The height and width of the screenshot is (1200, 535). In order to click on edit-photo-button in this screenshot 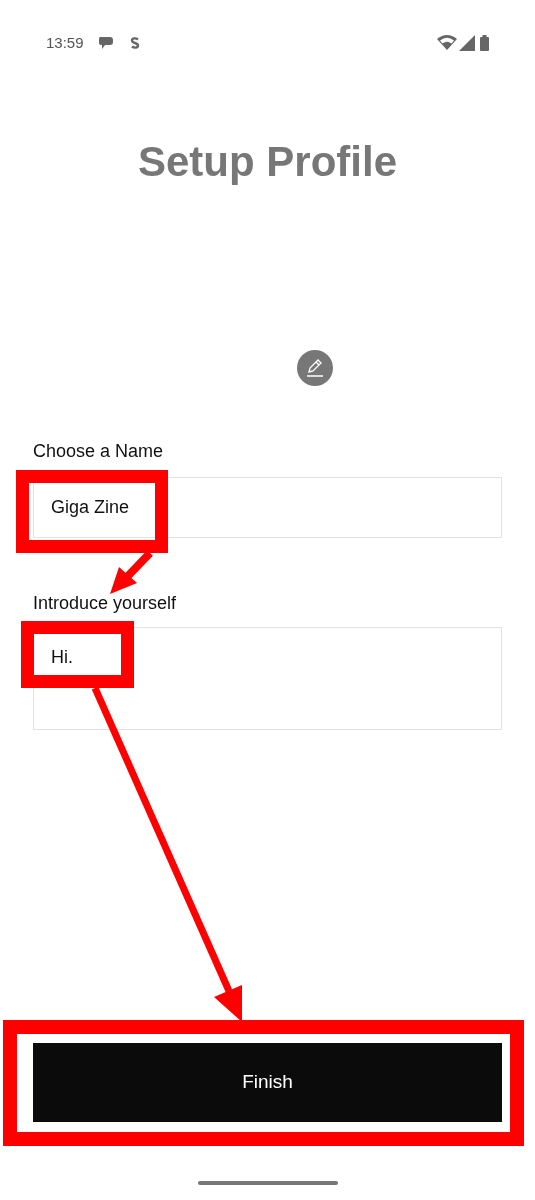, I will do `click(314, 368)`.